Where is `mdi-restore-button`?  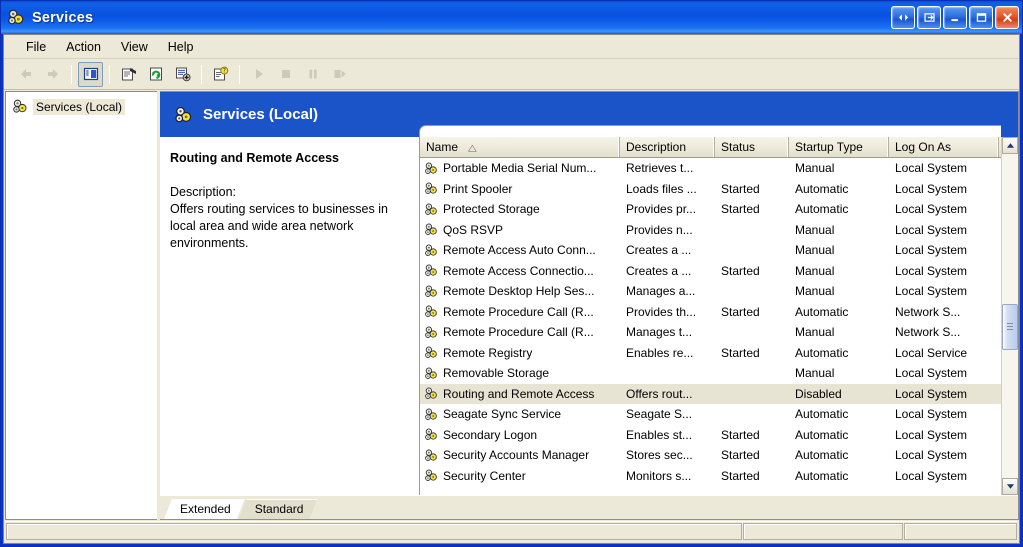
mdi-restore-button is located at coordinates (929, 17).